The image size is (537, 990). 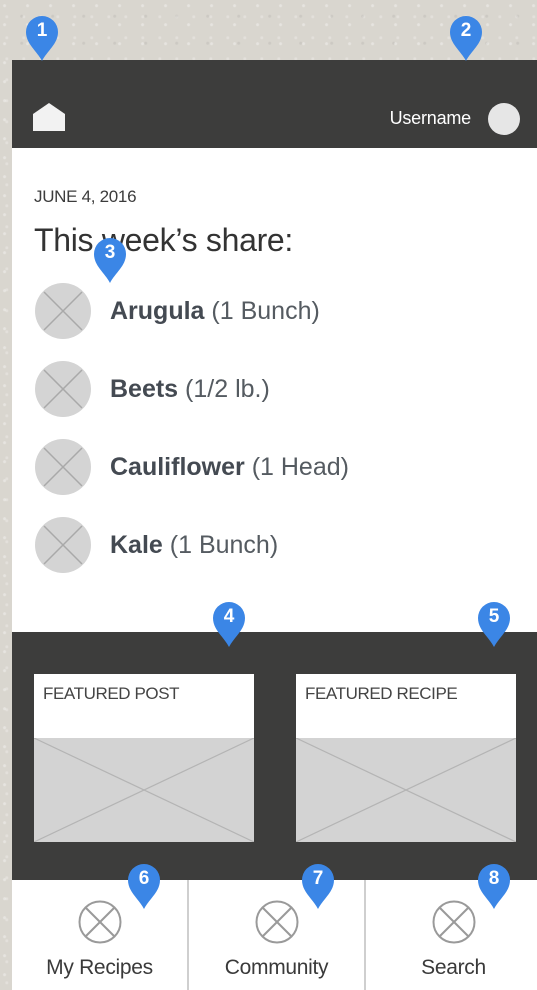 What do you see at coordinates (227, 389) in the screenshot?
I see `item-quantity: (1/2 lb.)` at bounding box center [227, 389].